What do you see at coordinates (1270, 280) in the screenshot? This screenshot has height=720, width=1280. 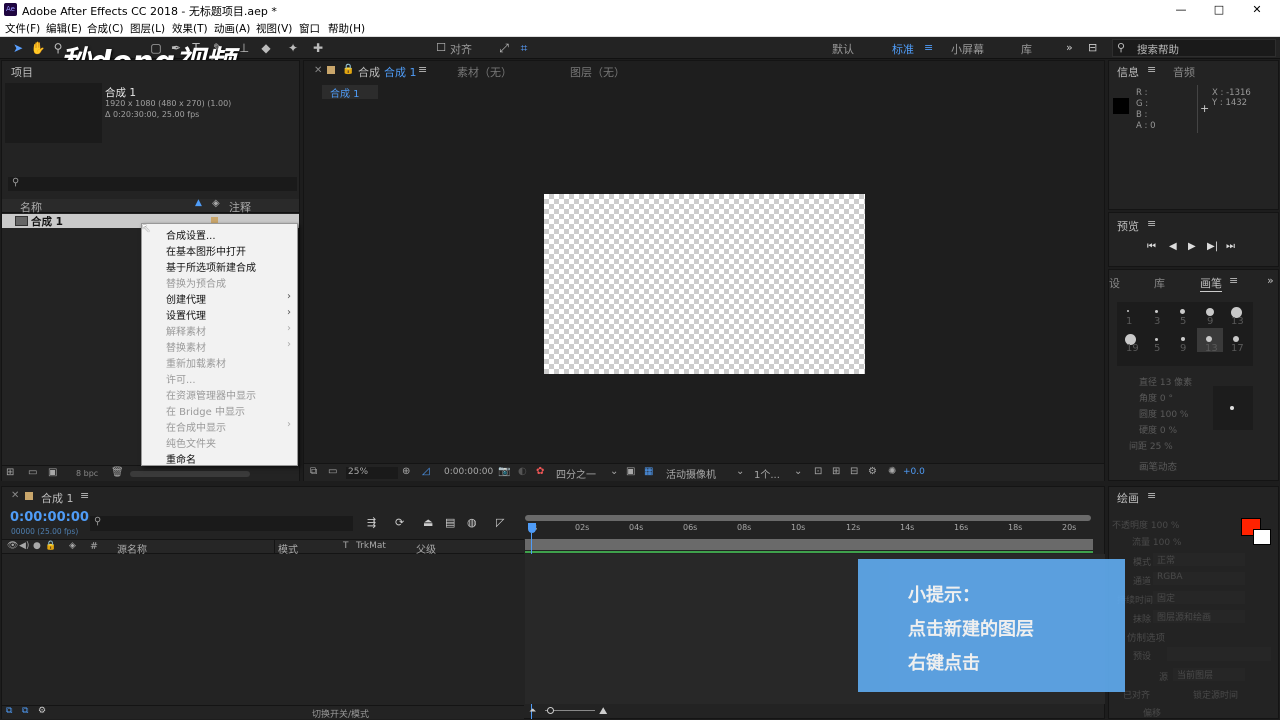 I see `more-panels-icon: »` at bounding box center [1270, 280].